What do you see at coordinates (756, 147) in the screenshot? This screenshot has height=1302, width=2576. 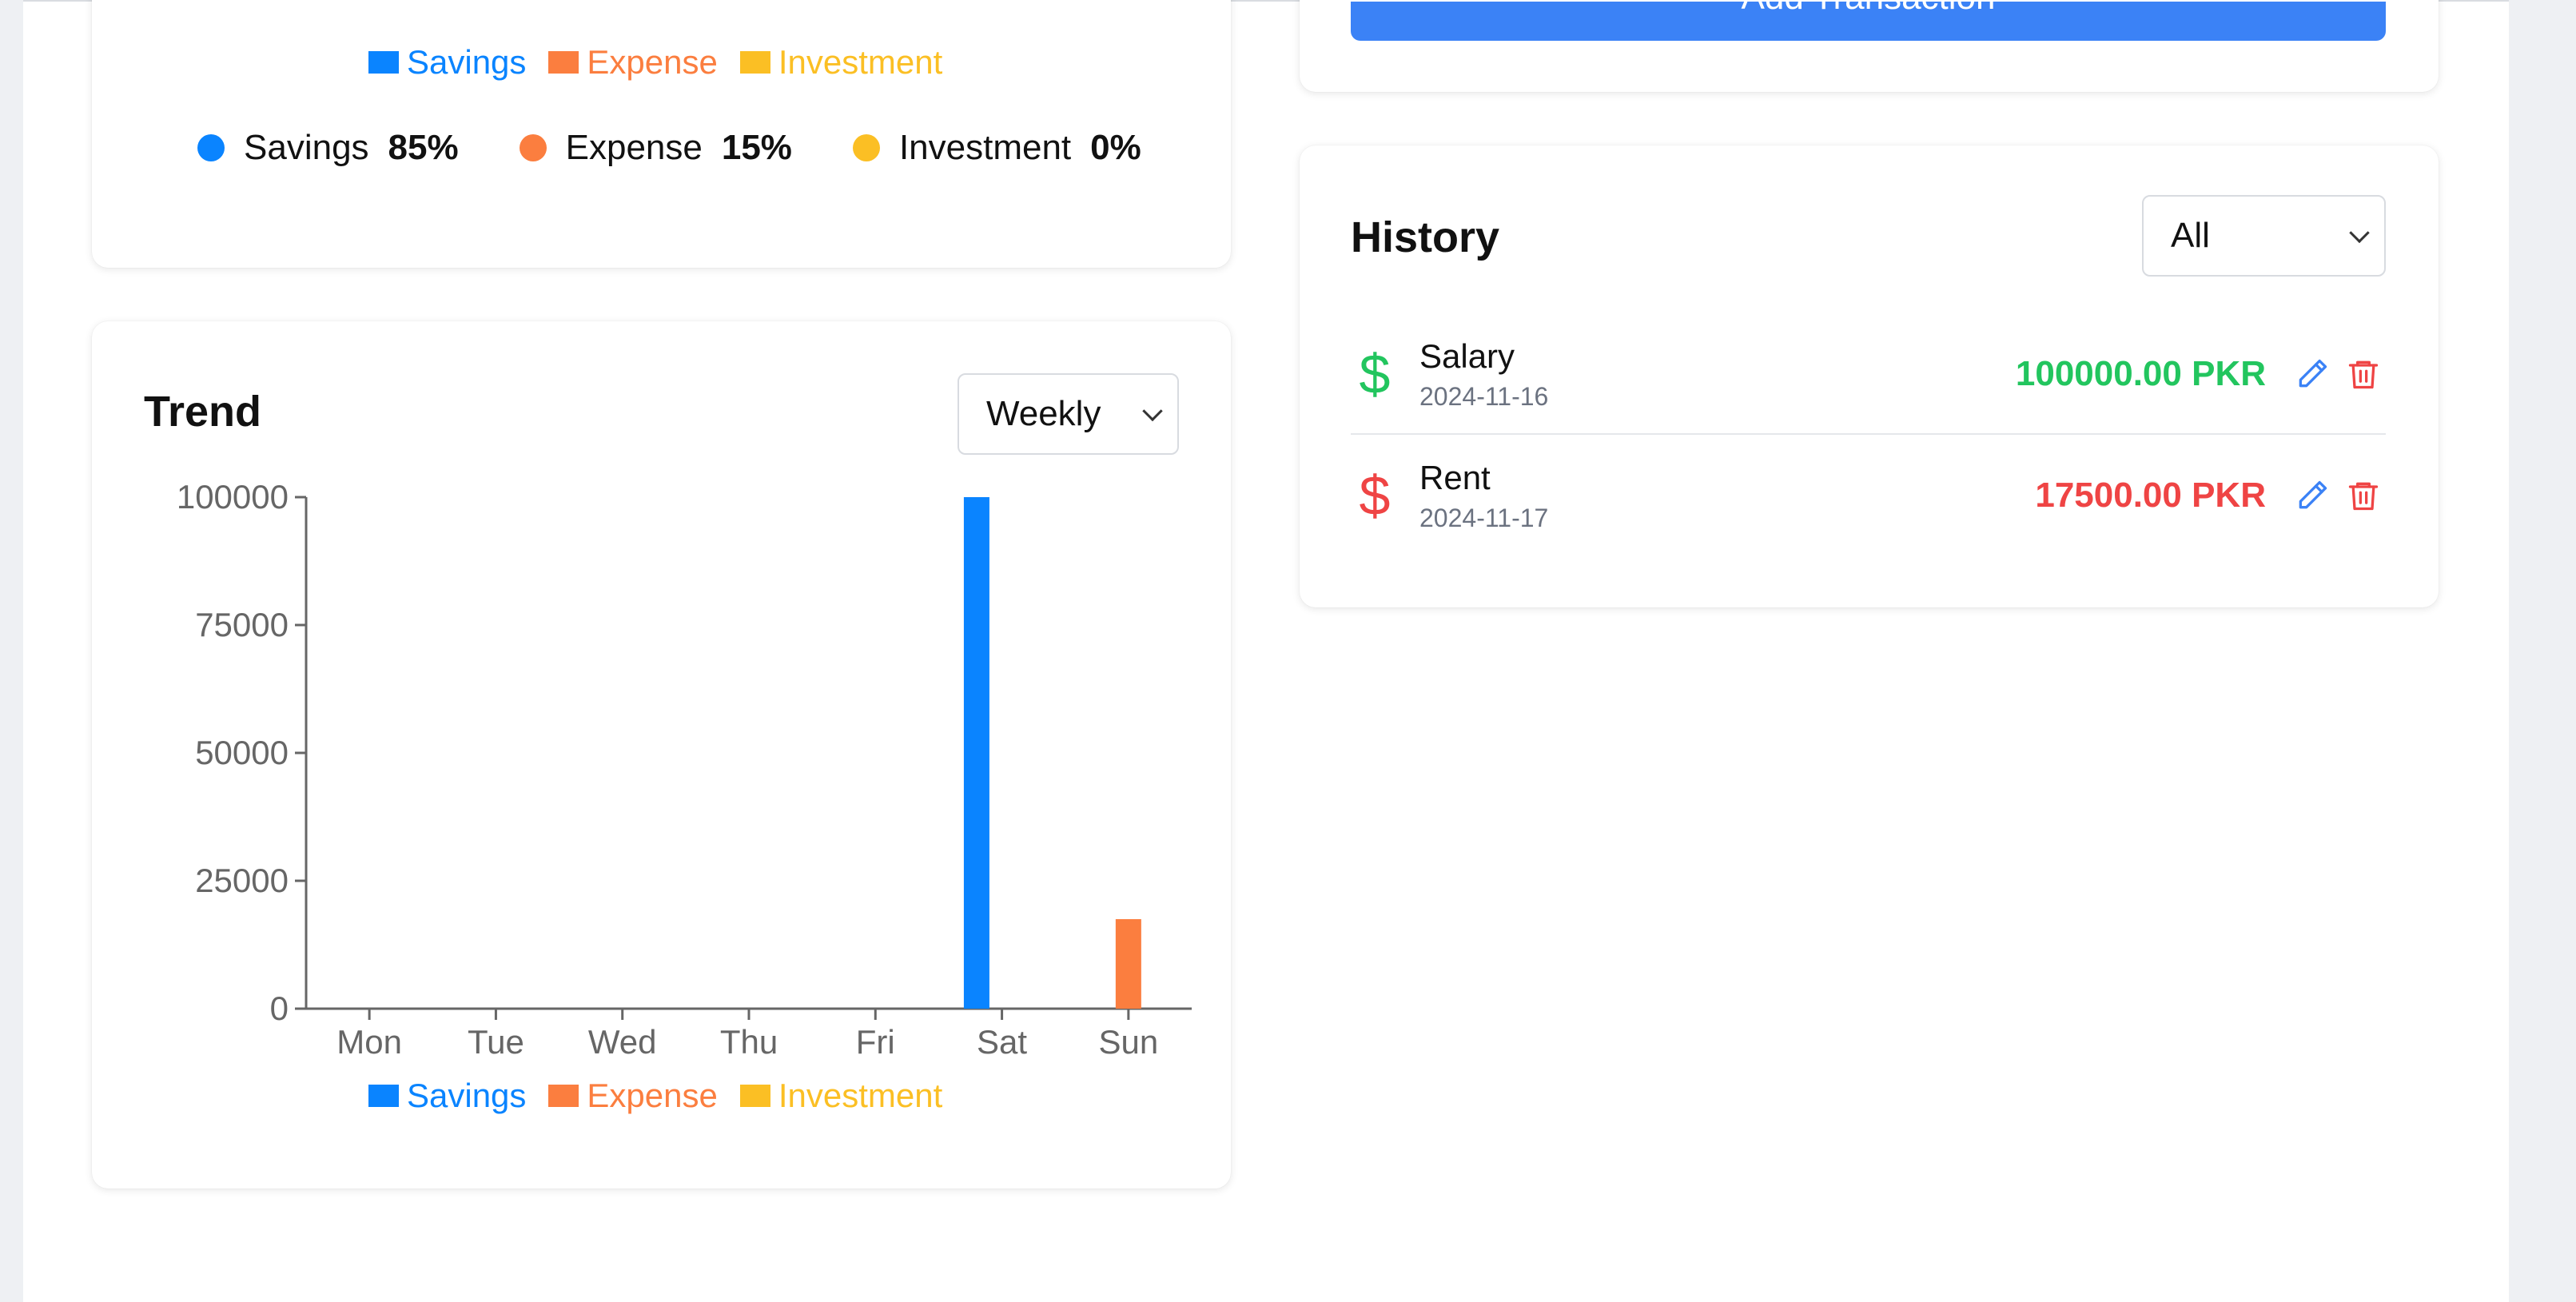 I see `pct-value: 15%` at bounding box center [756, 147].